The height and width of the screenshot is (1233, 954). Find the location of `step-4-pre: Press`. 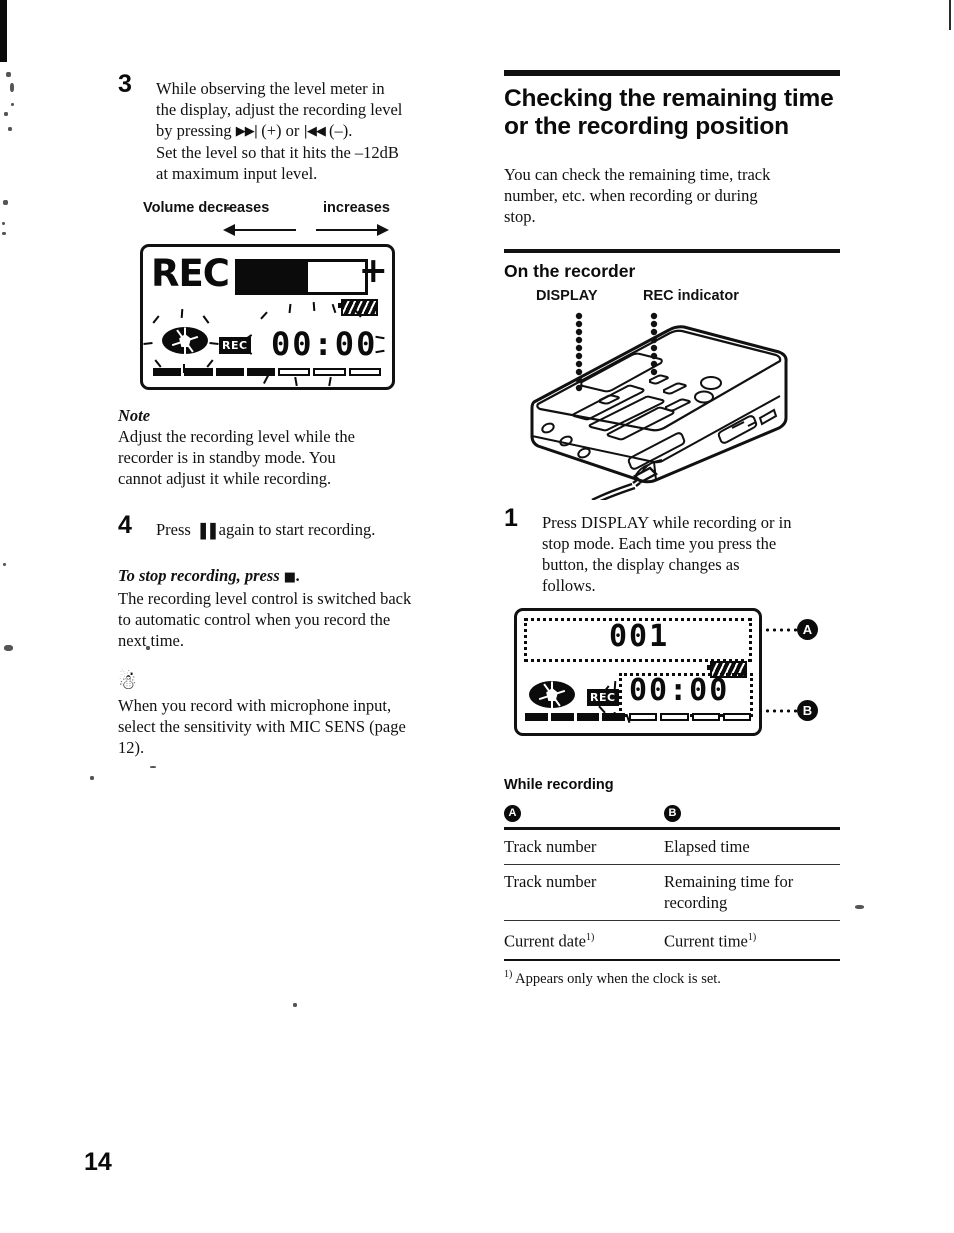

step-4-pre: Press is located at coordinates (175, 529).